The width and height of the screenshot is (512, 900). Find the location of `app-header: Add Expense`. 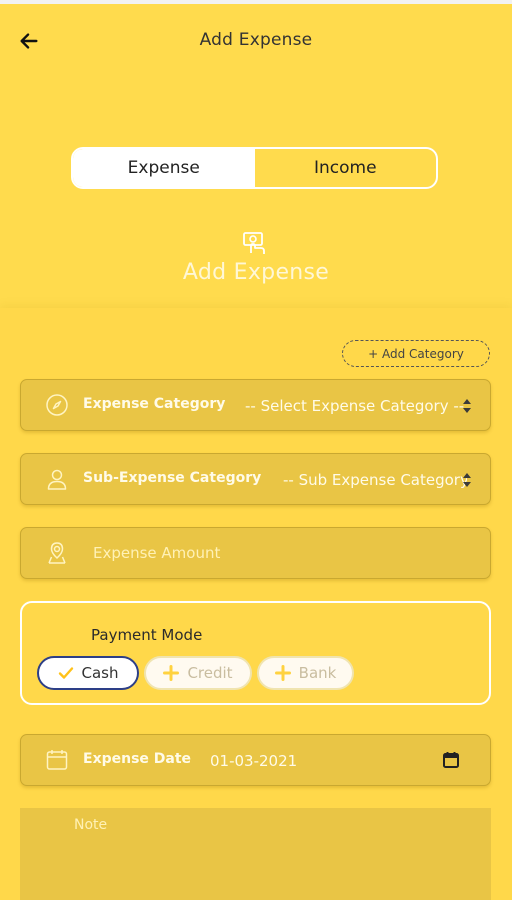

app-header: Add Expense is located at coordinates (256, 41).